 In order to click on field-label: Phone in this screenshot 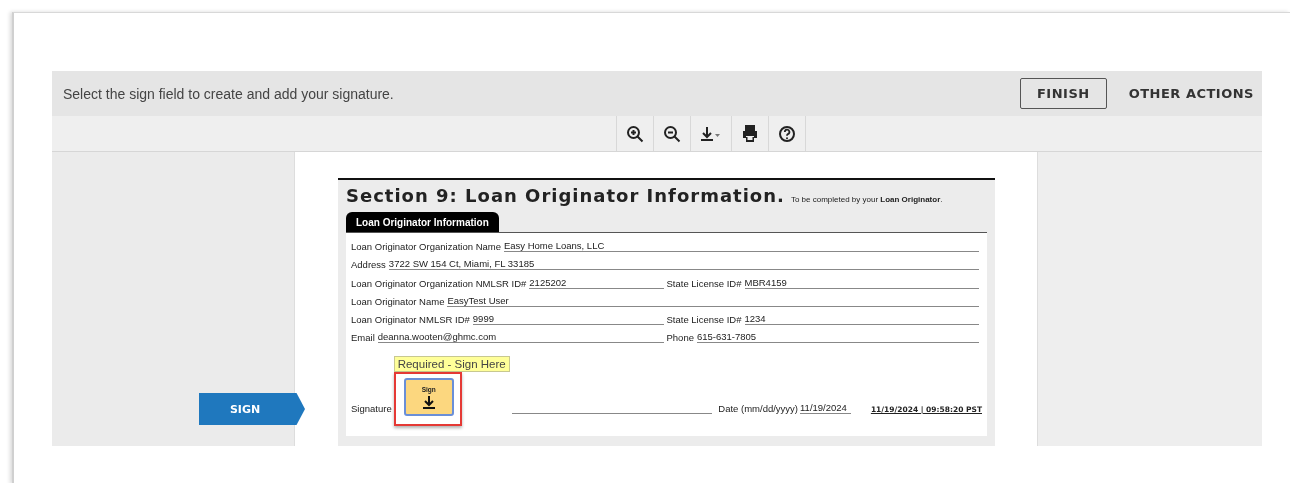, I will do `click(680, 338)`.